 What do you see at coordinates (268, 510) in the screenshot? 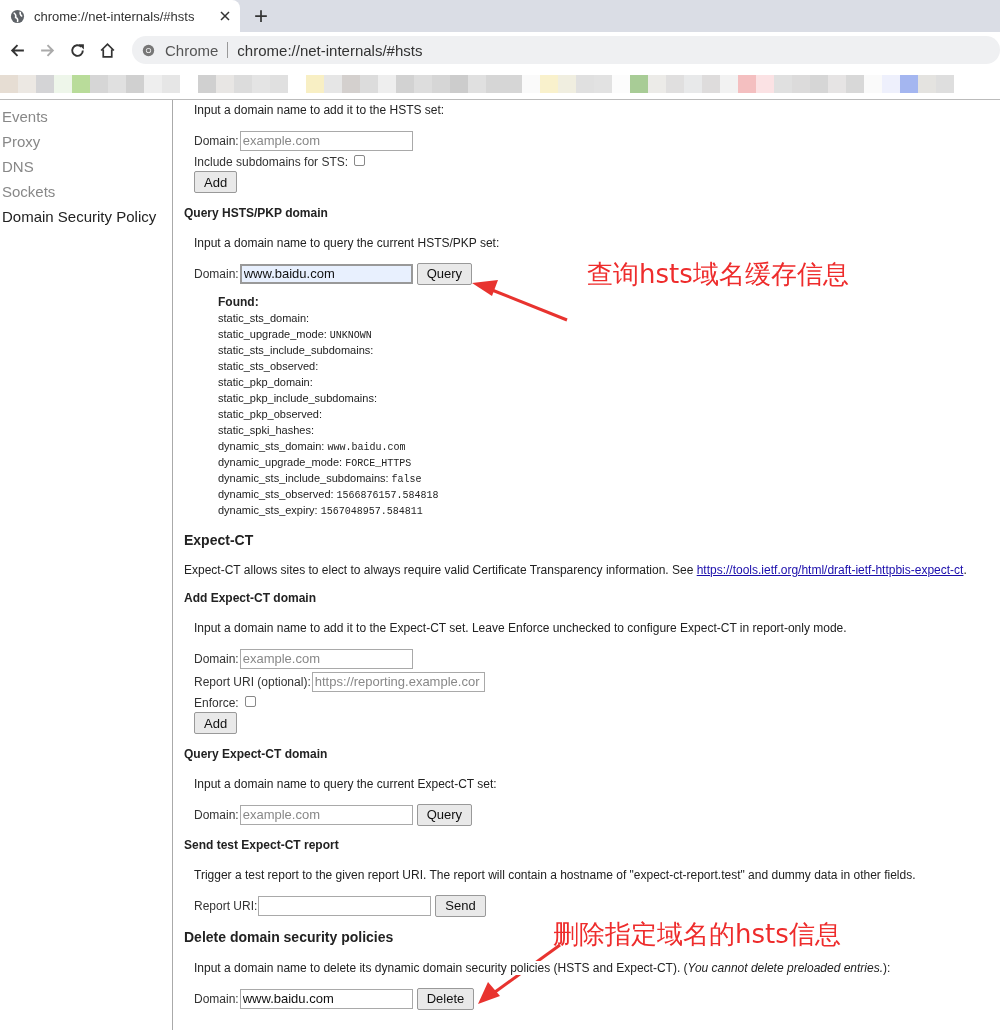
I see `result-key: dynamic_sts_expiry:` at bounding box center [268, 510].